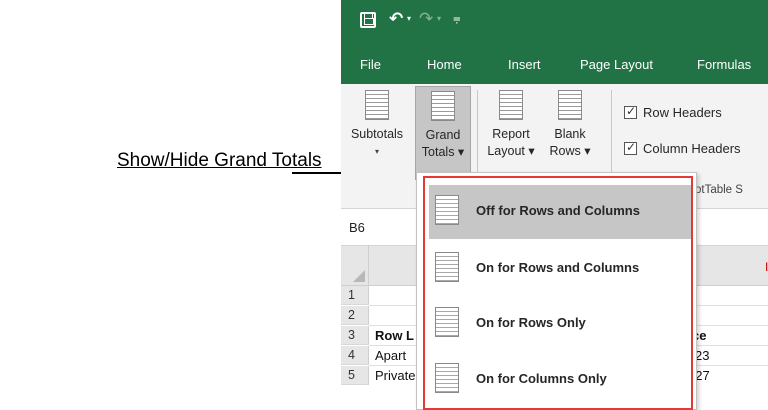  What do you see at coordinates (511, 105) in the screenshot?
I see `report-layout-icon` at bounding box center [511, 105].